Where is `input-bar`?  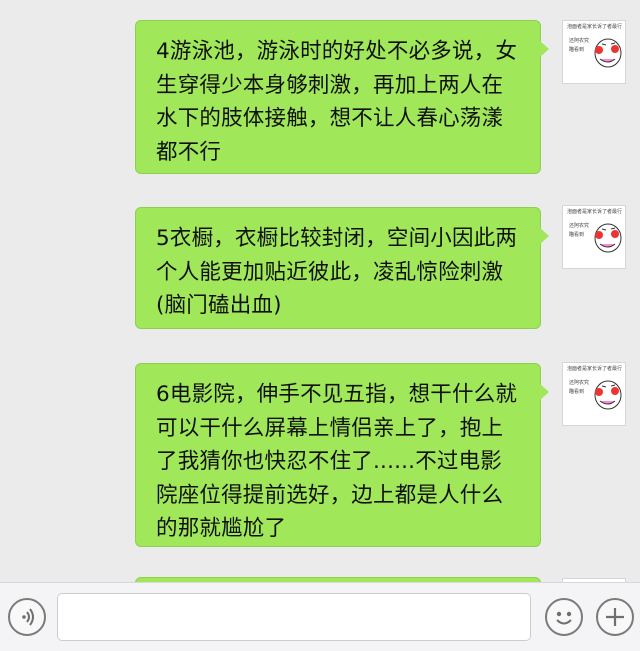 input-bar is located at coordinates (320, 616).